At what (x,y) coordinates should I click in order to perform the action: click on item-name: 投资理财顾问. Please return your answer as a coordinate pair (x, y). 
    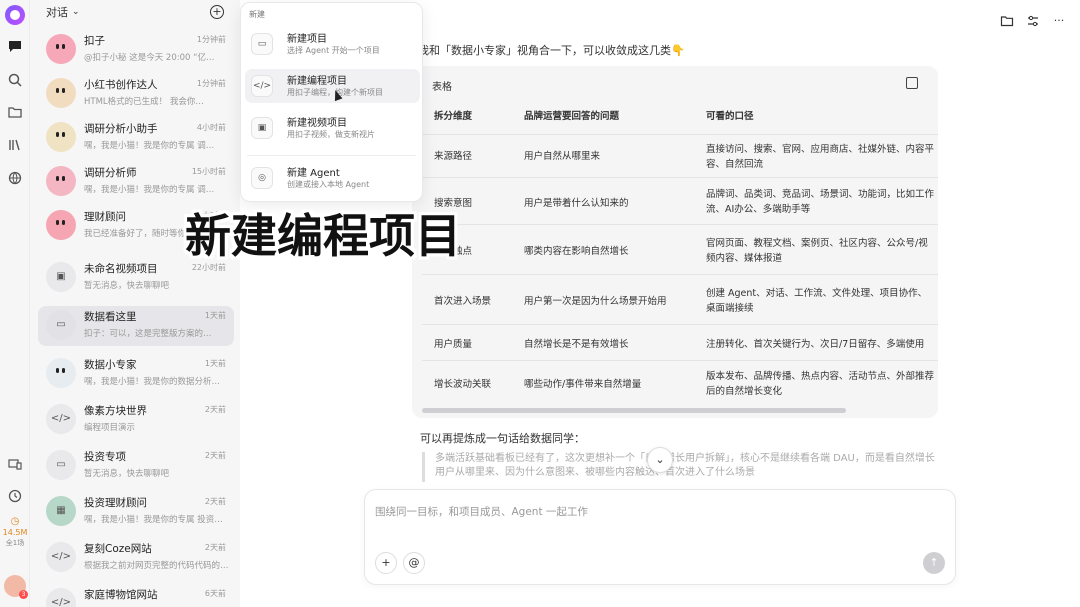
    Looking at the image, I should click on (115, 503).